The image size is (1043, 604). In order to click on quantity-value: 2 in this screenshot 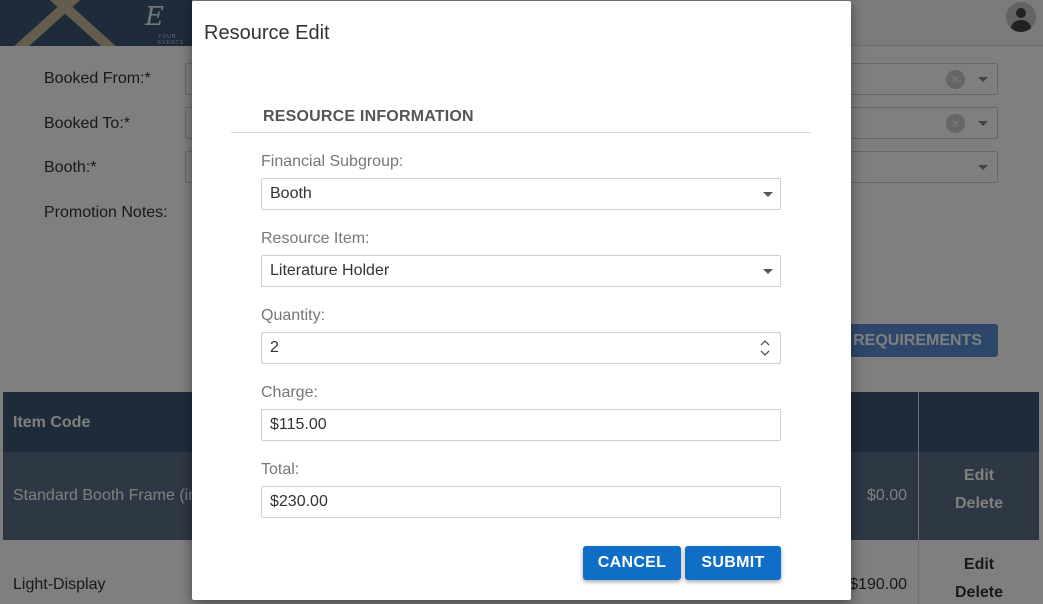, I will do `click(274, 347)`.